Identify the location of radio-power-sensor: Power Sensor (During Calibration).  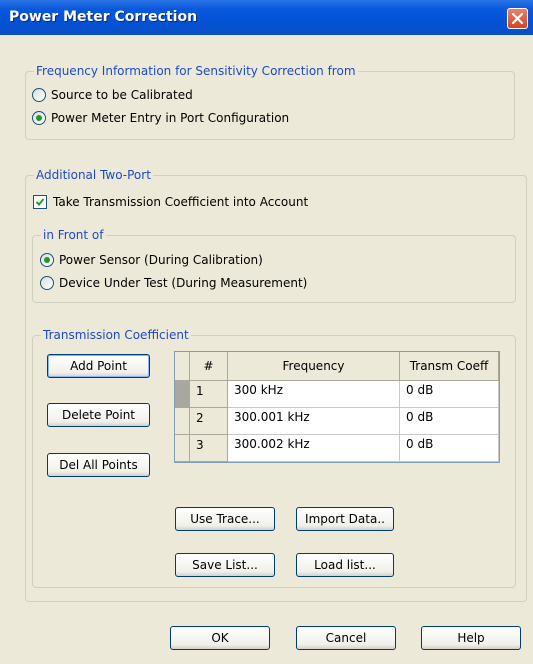
(151, 260).